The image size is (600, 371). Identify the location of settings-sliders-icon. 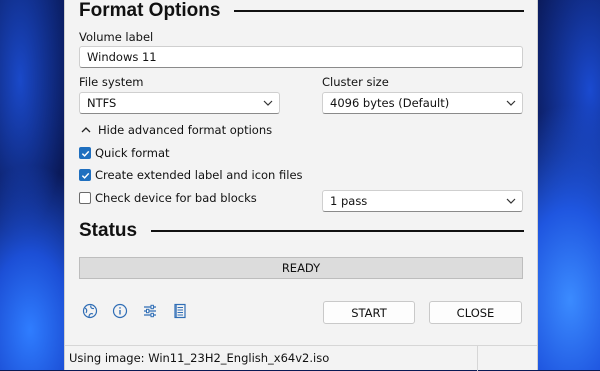
(150, 311).